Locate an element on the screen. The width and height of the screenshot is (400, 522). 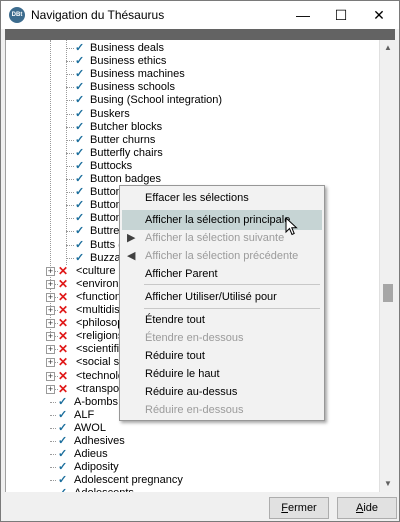
vertical-scrollbar: ▲ ▼ is located at coordinates (387, 266).